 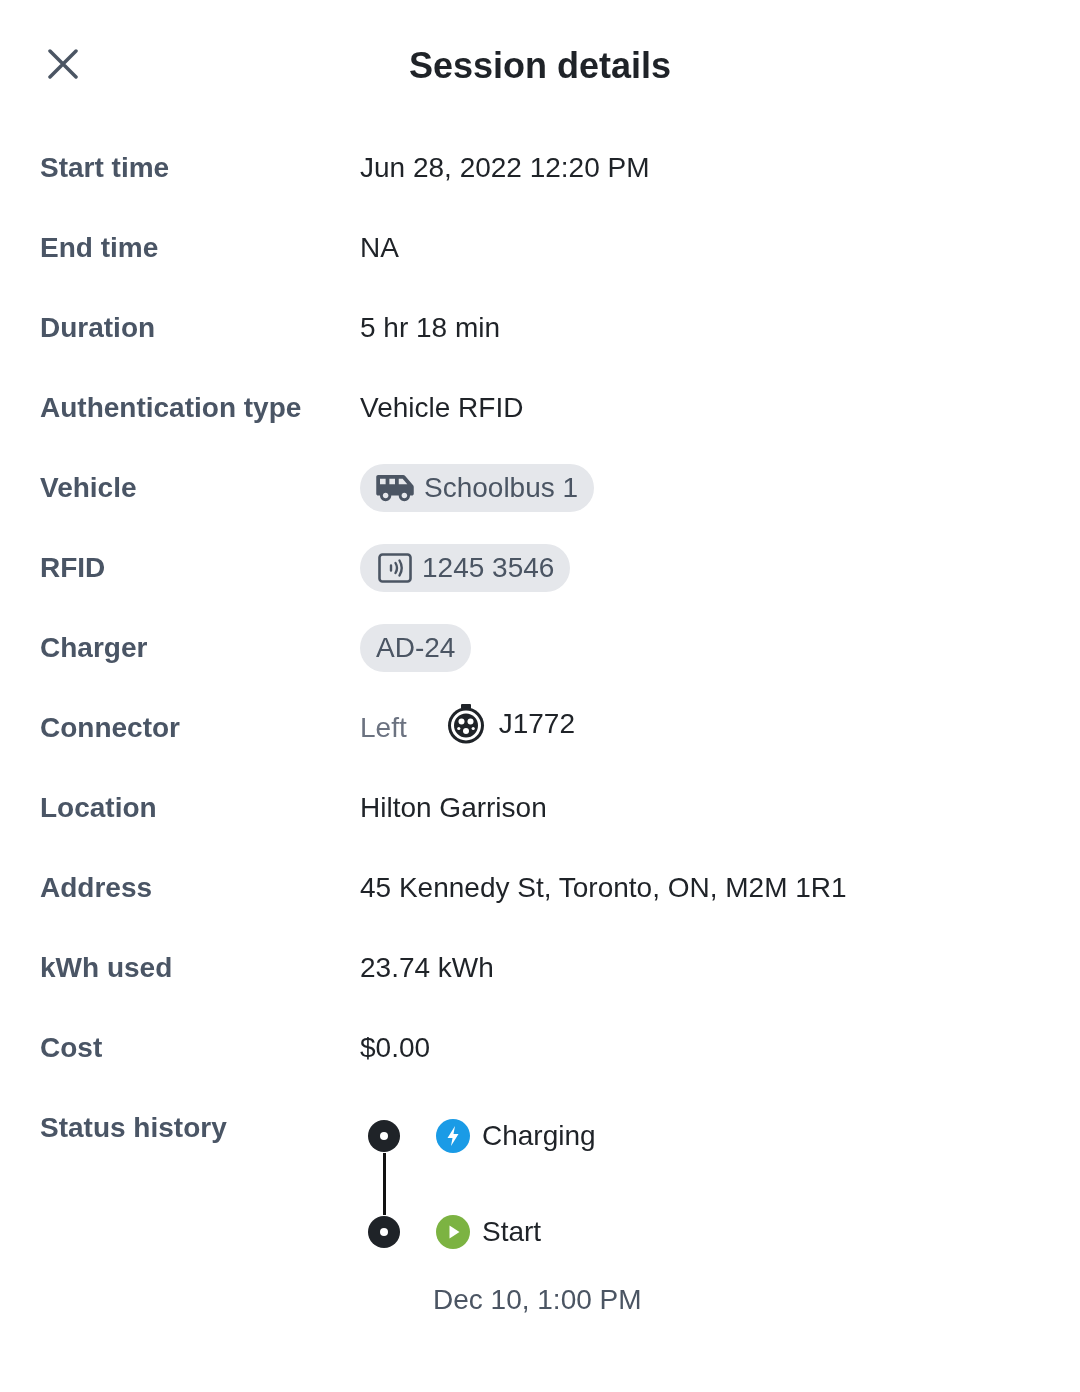 I want to click on vehicle-name: Schoolbus 1, so click(x=501, y=488).